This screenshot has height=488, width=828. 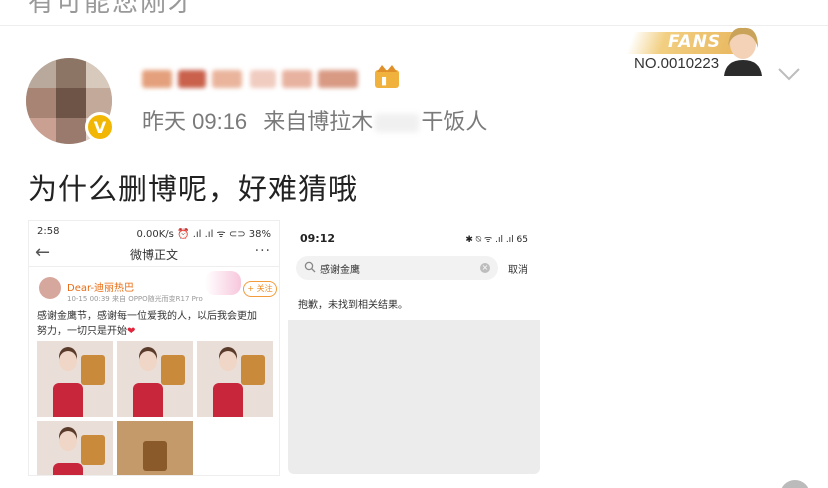 What do you see at coordinates (496, 240) in the screenshot?
I see `status-icons: ✱ ⍉ ᯤ .ıl .ıl 65` at bounding box center [496, 240].